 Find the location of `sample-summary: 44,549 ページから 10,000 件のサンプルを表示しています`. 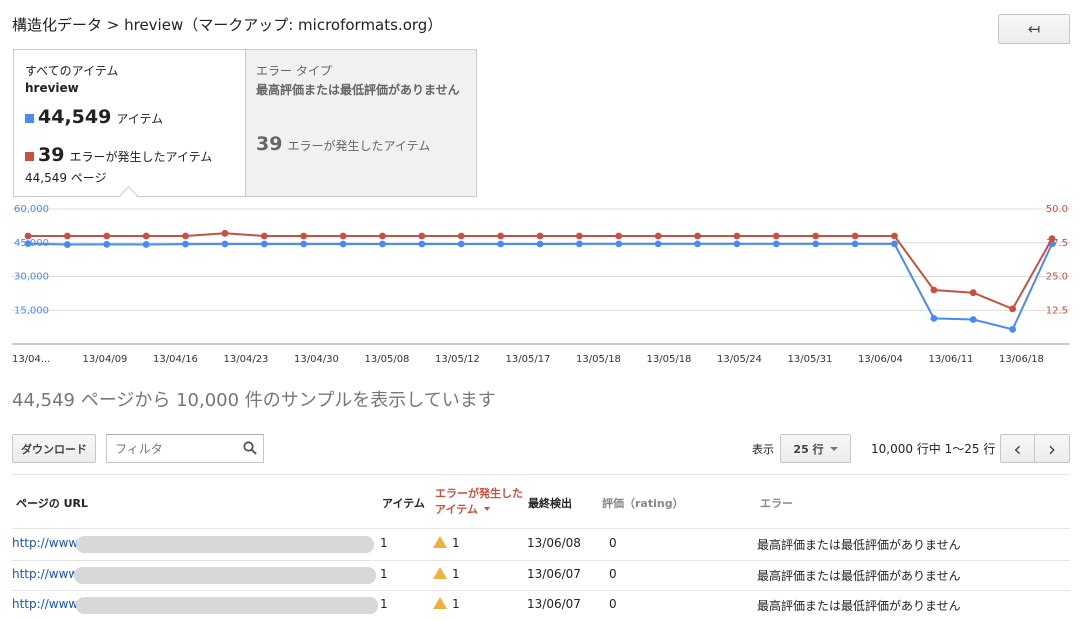

sample-summary: 44,549 ページから 10,000 件のサンプルを表示しています is located at coordinates (254, 400).